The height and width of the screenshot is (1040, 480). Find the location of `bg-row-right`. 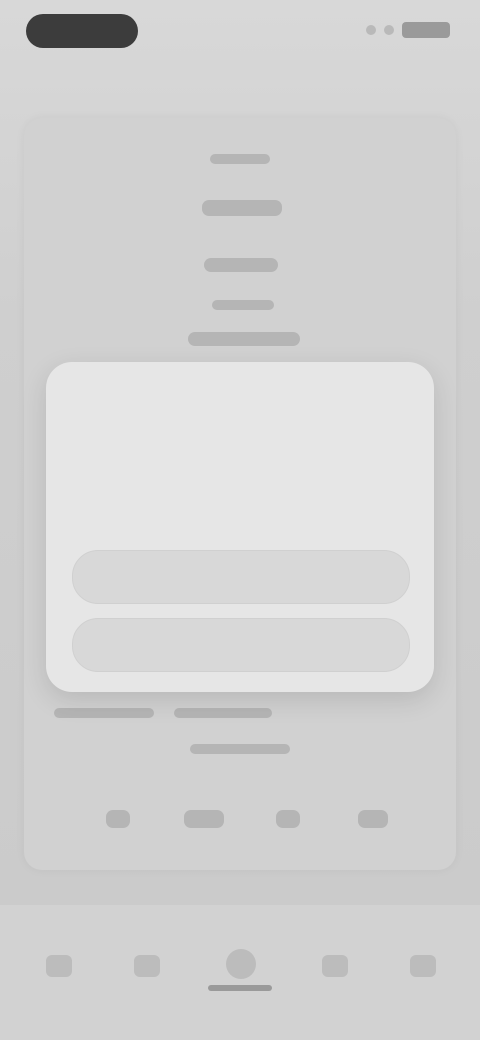

bg-row-right is located at coordinates (223, 713).